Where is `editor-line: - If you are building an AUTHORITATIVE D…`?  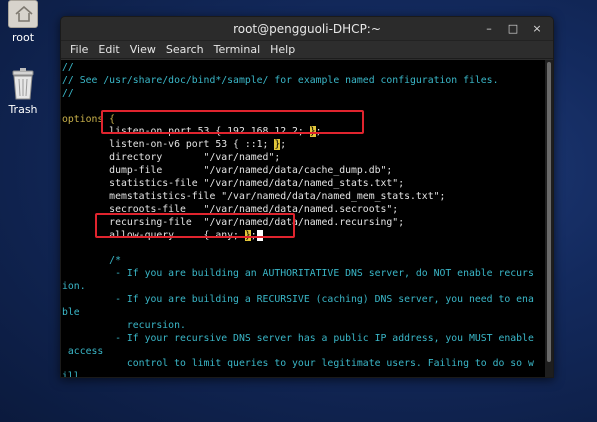
editor-line: - If you are building an AUTHORITATIVE D… is located at coordinates (298, 274).